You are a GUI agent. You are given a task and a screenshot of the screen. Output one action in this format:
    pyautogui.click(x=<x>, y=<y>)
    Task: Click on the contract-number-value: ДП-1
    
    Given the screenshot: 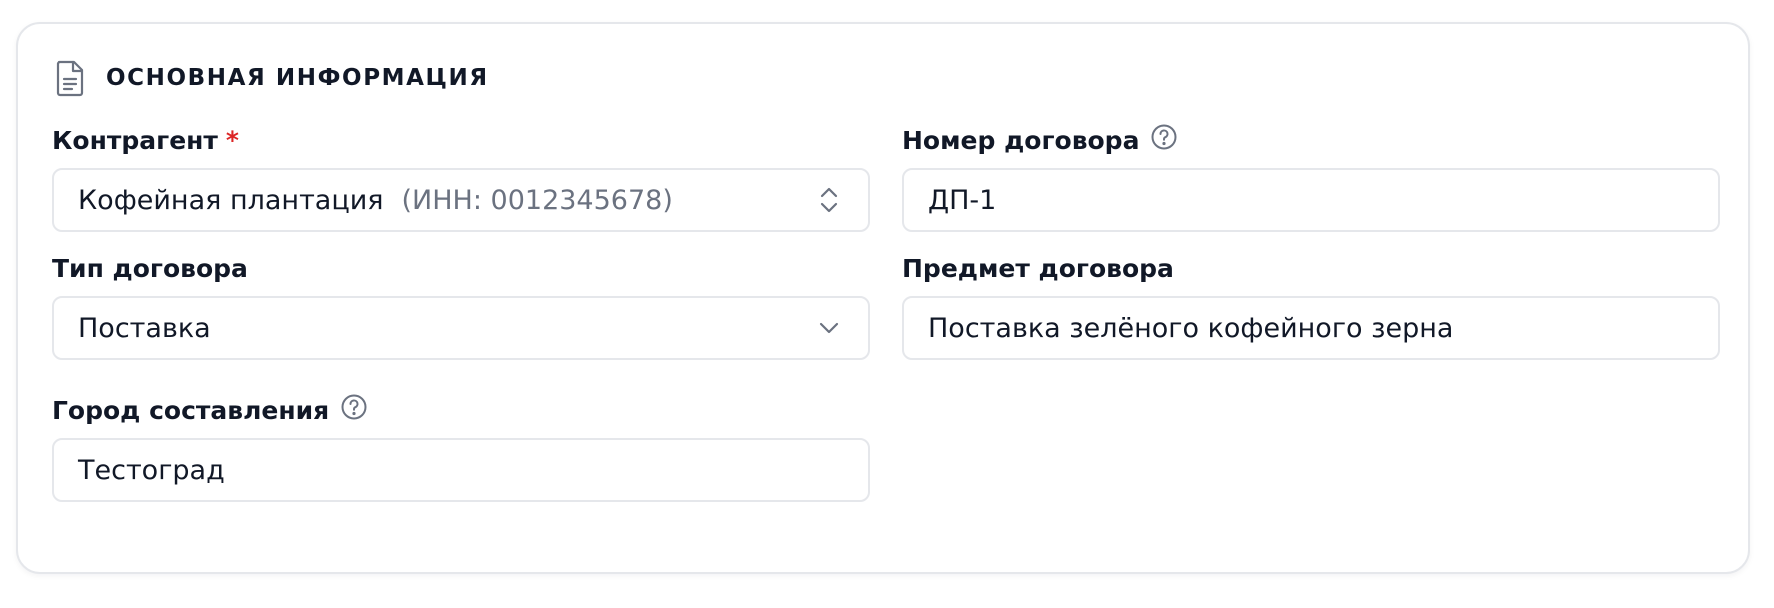 What is the action you would take?
    pyautogui.click(x=962, y=200)
    